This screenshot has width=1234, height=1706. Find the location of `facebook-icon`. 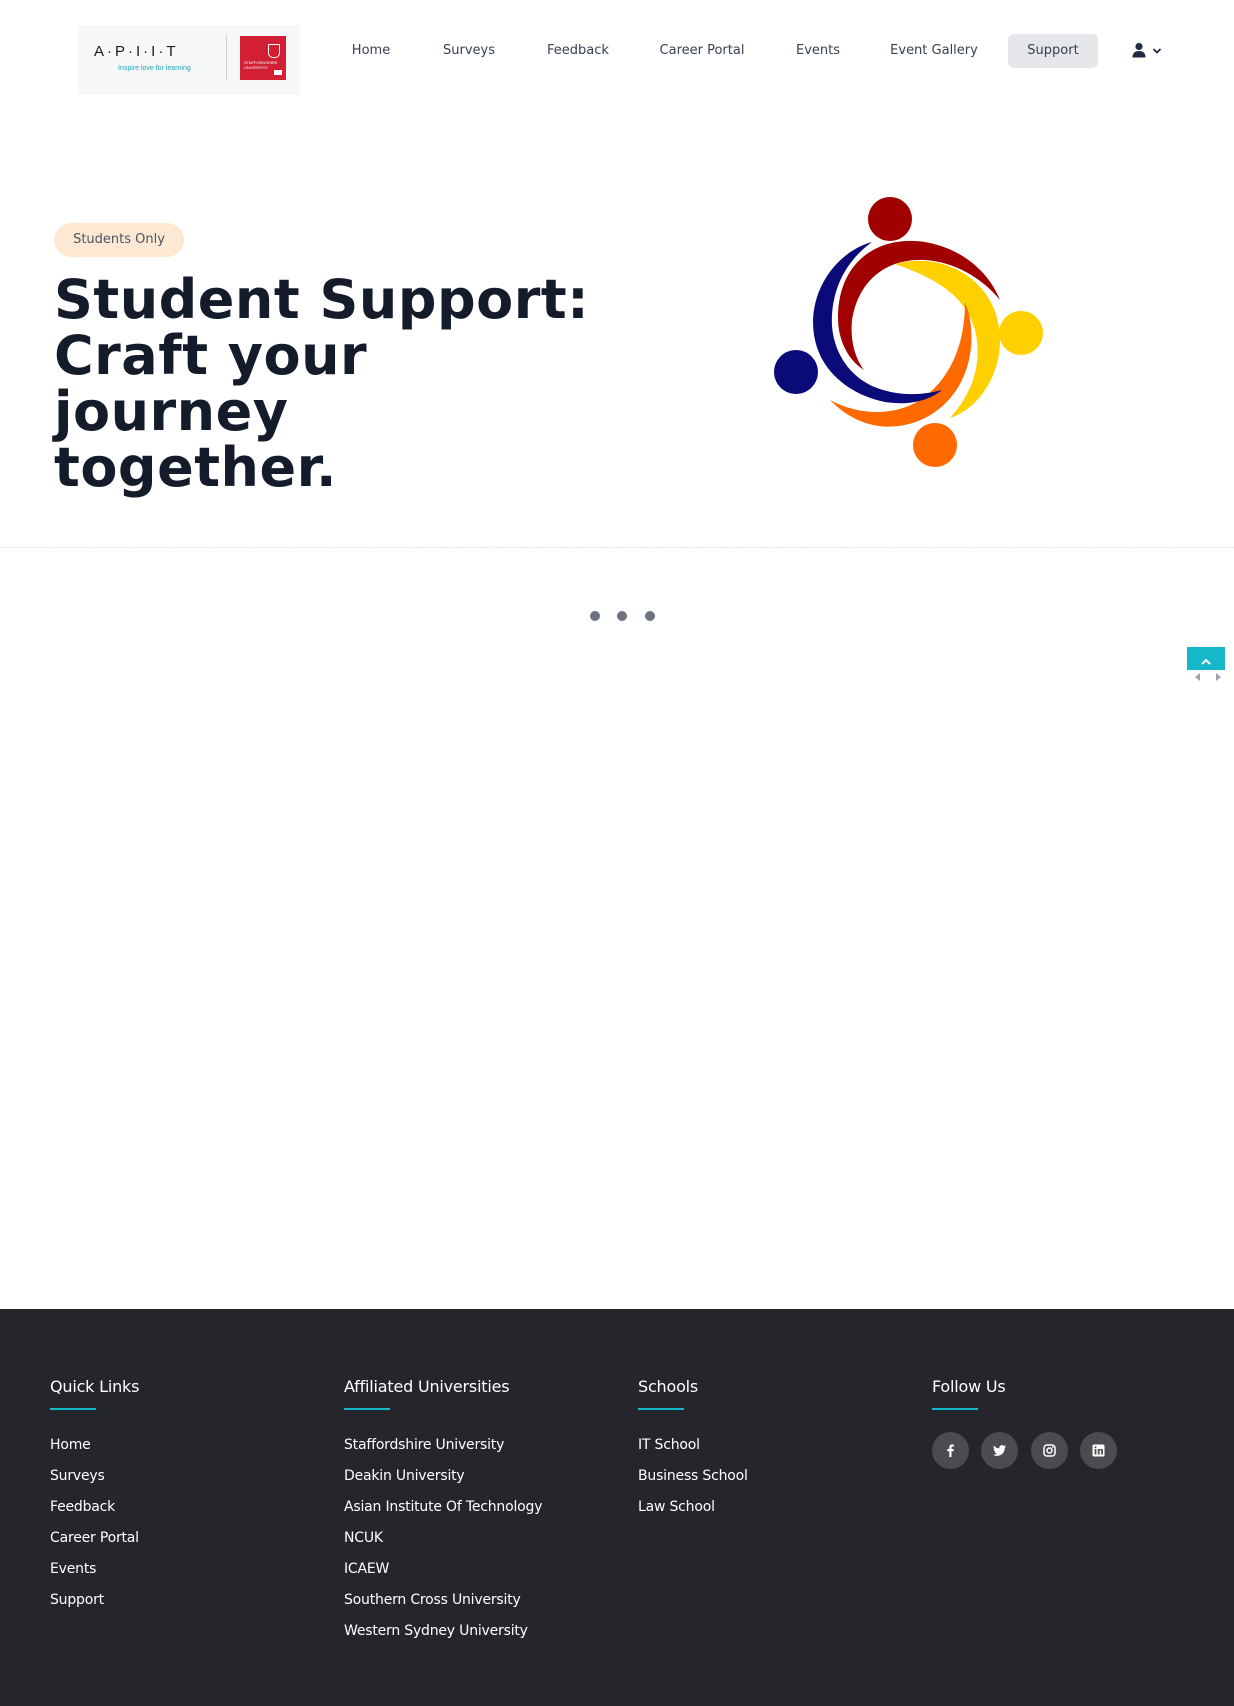

facebook-icon is located at coordinates (950, 1450).